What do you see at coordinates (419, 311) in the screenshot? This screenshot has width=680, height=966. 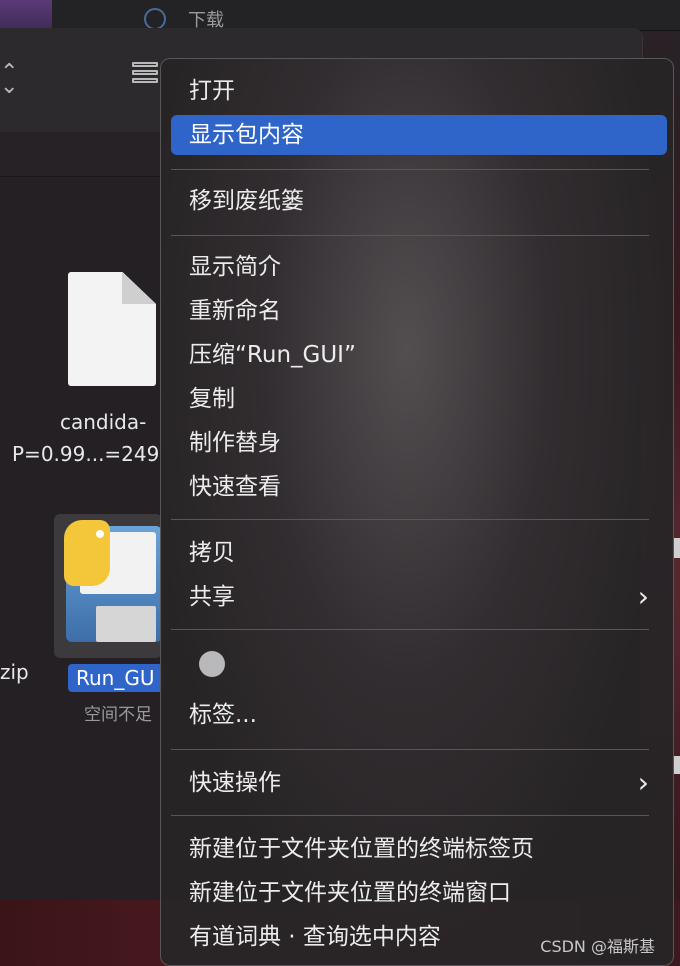 I see `menu-item-rename: 重新命名` at bounding box center [419, 311].